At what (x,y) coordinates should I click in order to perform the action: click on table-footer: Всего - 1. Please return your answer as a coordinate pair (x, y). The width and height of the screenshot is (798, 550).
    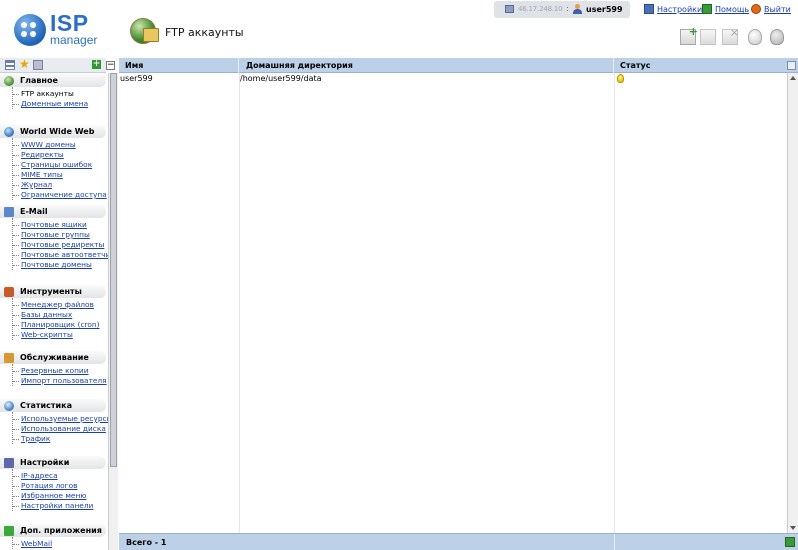
    Looking at the image, I should click on (458, 541).